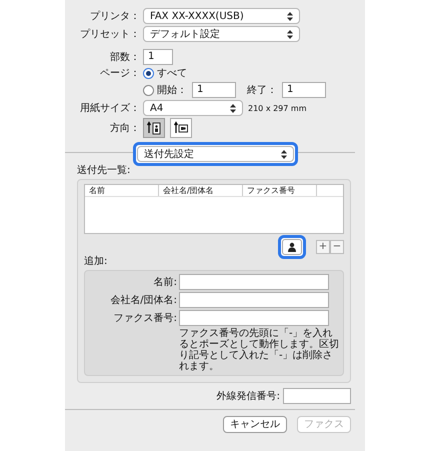 This screenshot has width=430, height=451. What do you see at coordinates (124, 128) in the screenshot?
I see `orientation-label: 方向：` at bounding box center [124, 128].